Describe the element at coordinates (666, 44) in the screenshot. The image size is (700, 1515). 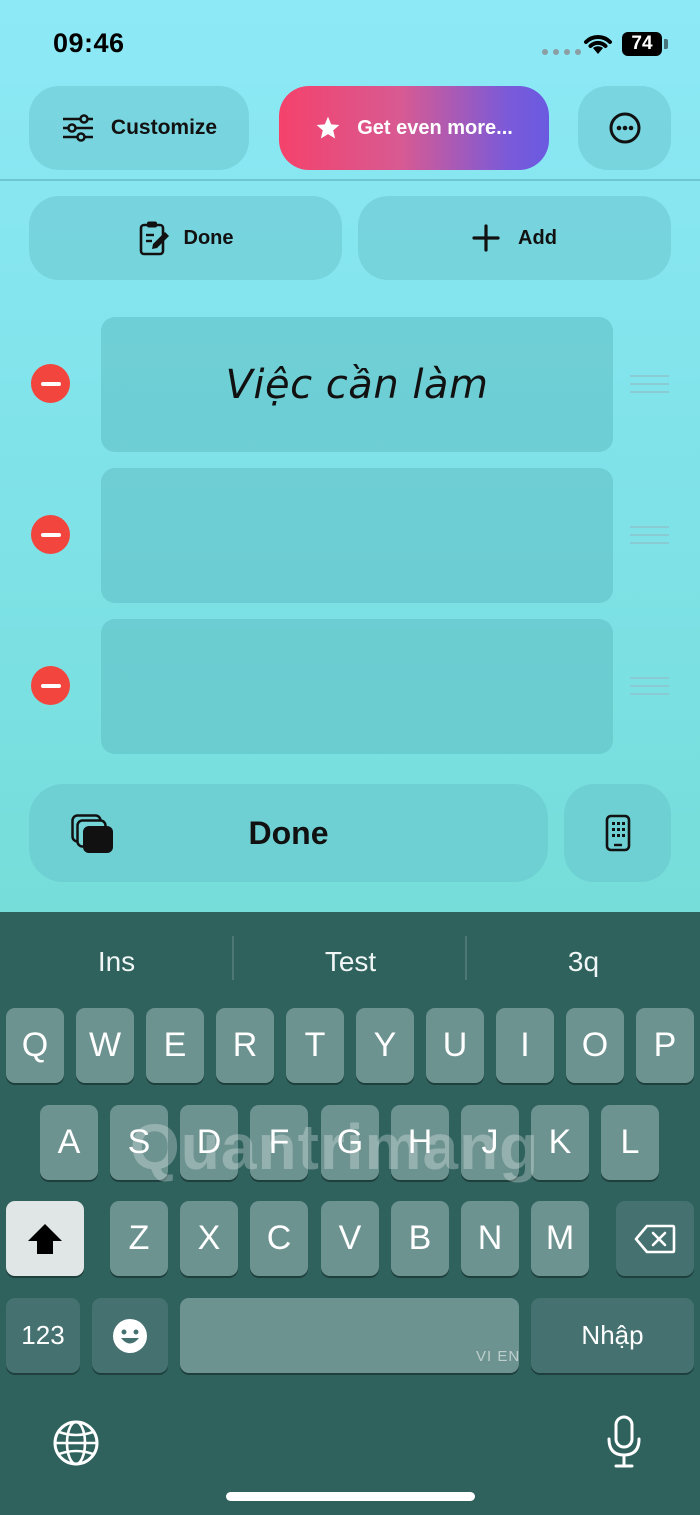
I see `battery-tip` at that location.